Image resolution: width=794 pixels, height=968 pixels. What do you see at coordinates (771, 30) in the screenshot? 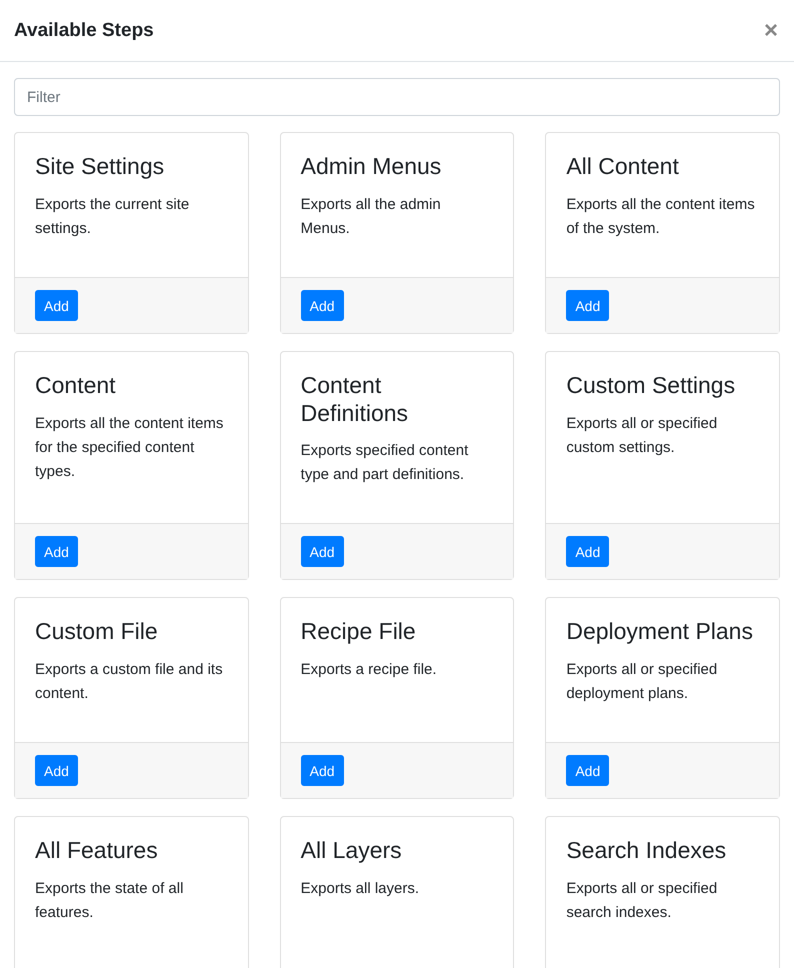
I see `close-button: ×` at bounding box center [771, 30].